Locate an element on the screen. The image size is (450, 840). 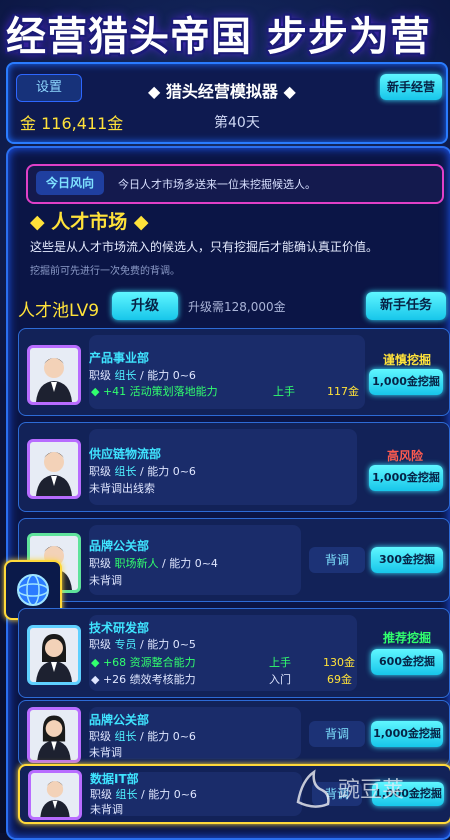
recommend-status: 谨慎挖掘 is located at coordinates (407, 360).